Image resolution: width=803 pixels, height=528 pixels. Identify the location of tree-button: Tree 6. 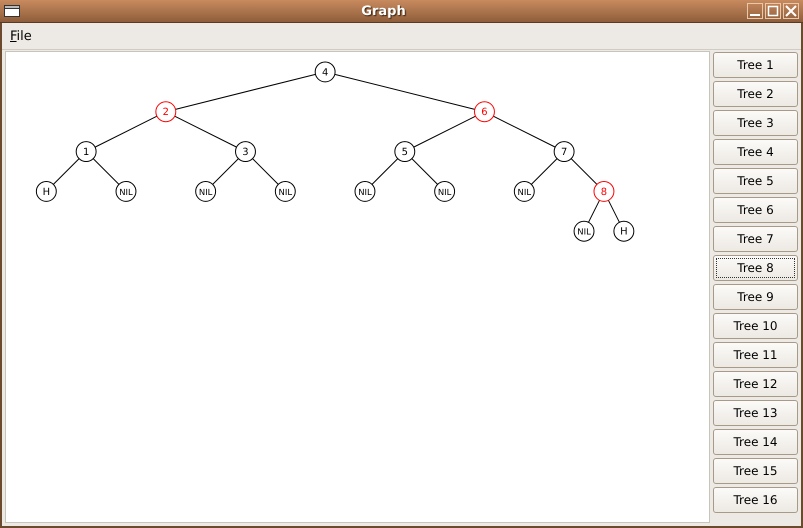
(755, 210).